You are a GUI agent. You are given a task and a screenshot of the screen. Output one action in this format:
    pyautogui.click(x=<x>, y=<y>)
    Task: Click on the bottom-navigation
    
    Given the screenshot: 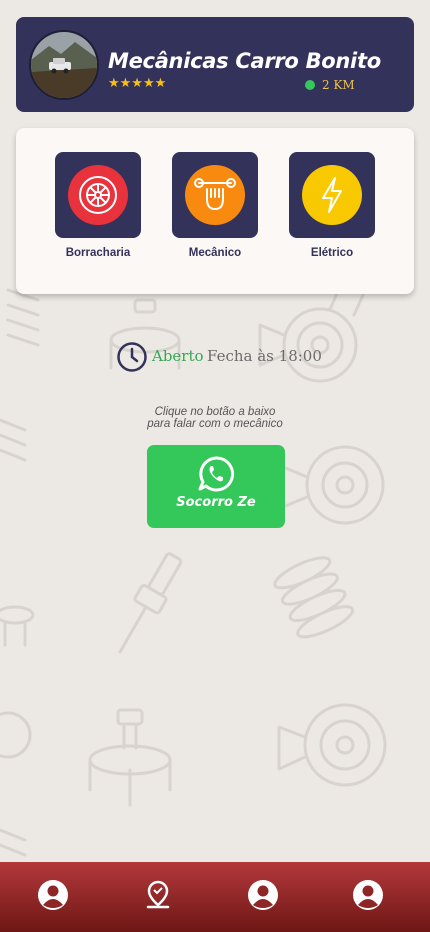 What is the action you would take?
    pyautogui.click(x=215, y=897)
    